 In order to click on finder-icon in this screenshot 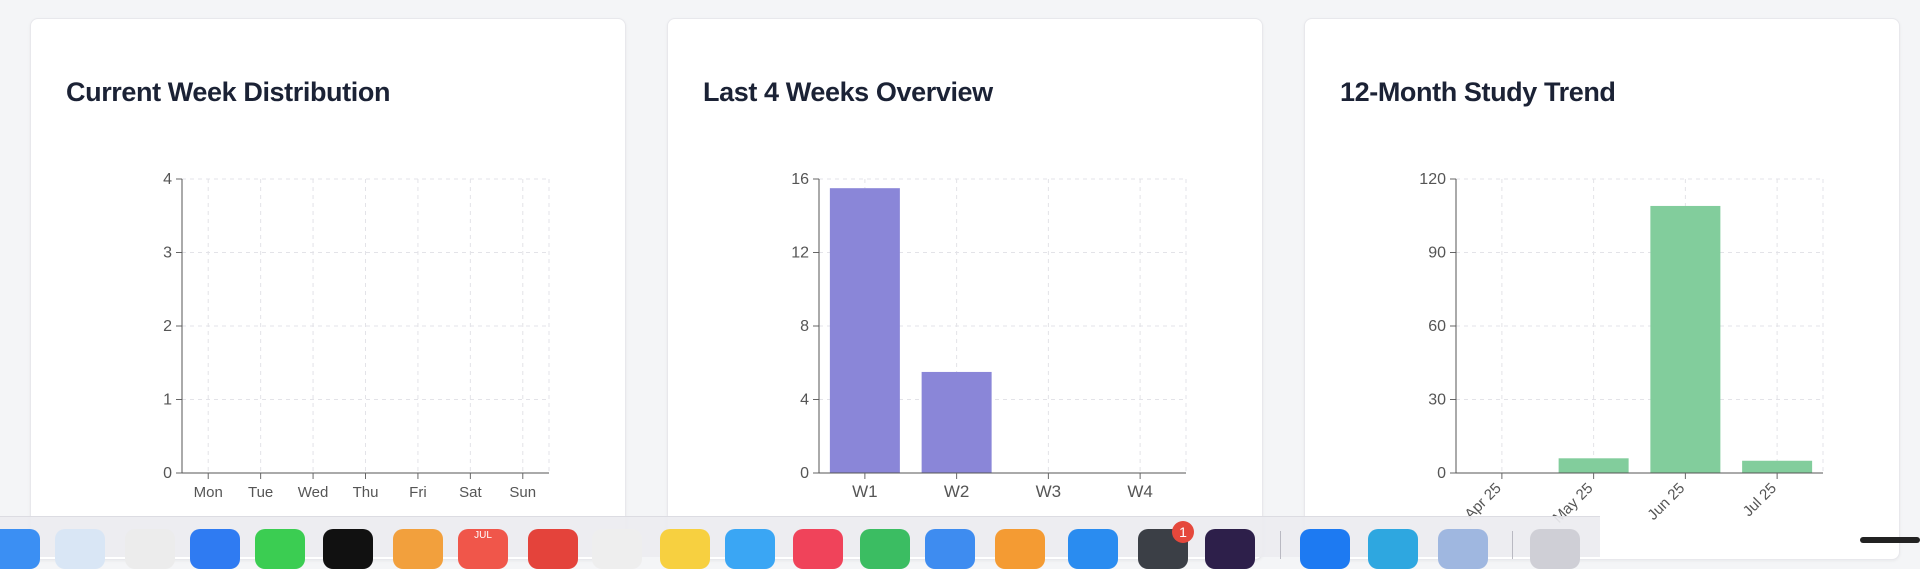, I will do `click(20, 549)`.